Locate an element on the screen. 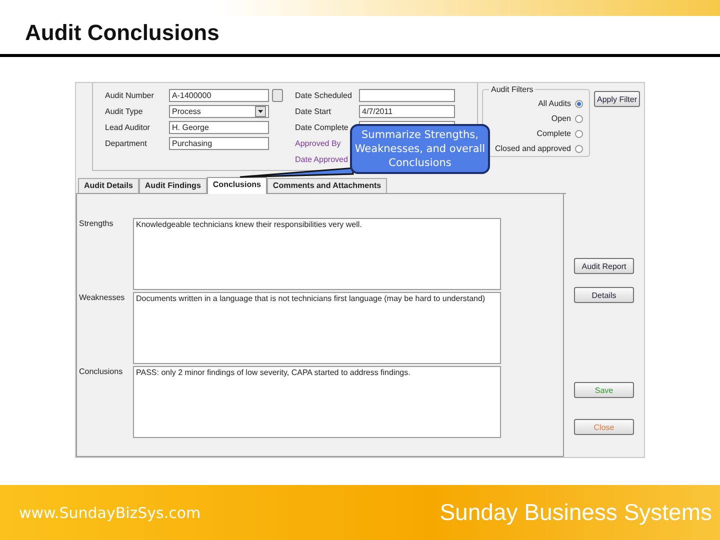 The width and height of the screenshot is (720, 540). field-label: Lead Auditor is located at coordinates (128, 128).